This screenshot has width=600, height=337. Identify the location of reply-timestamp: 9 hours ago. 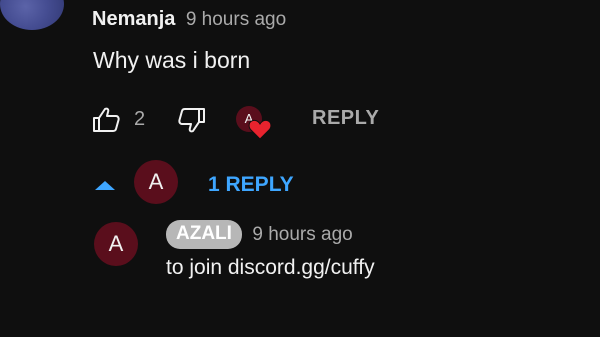
(302, 234).